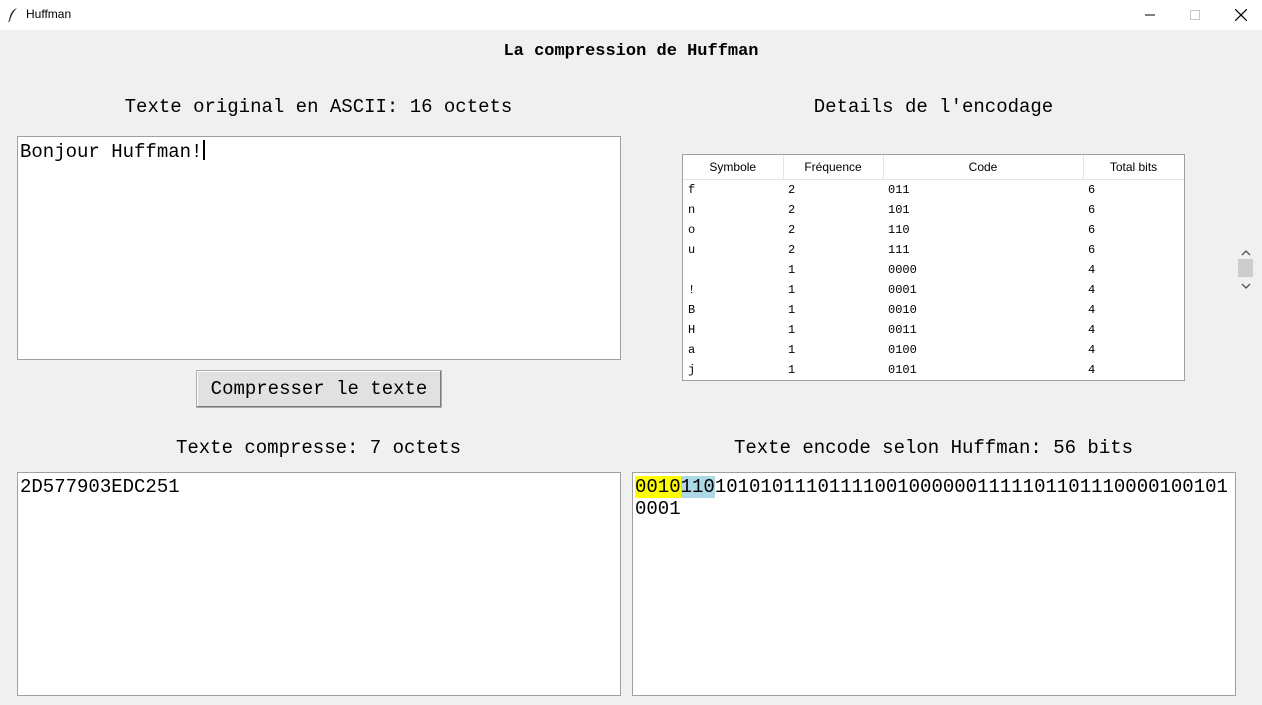 Image resolution: width=1262 pixels, height=705 pixels. I want to click on encoding-details-heading: Details de l'encodage, so click(933, 107).